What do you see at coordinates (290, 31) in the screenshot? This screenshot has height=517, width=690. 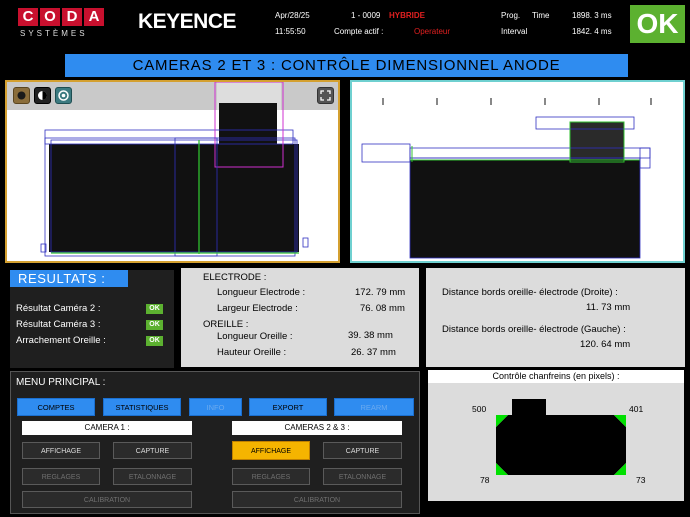 I see `header-time: 11:55:50` at bounding box center [290, 31].